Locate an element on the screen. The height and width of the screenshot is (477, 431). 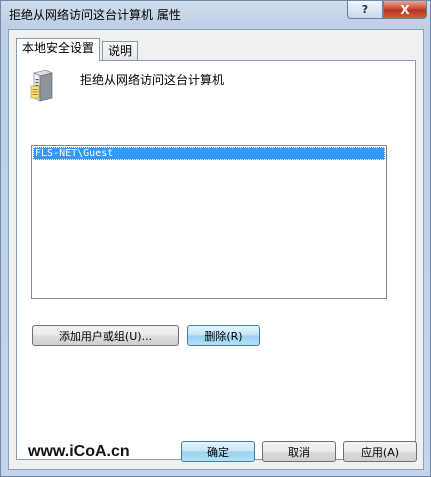
tab-label: 说明 is located at coordinates (120, 51).